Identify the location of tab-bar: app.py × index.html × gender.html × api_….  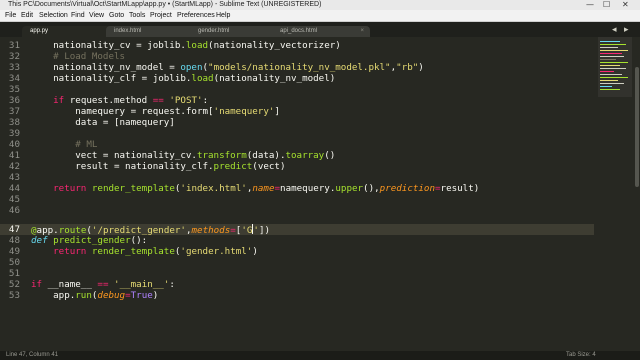
(320, 29).